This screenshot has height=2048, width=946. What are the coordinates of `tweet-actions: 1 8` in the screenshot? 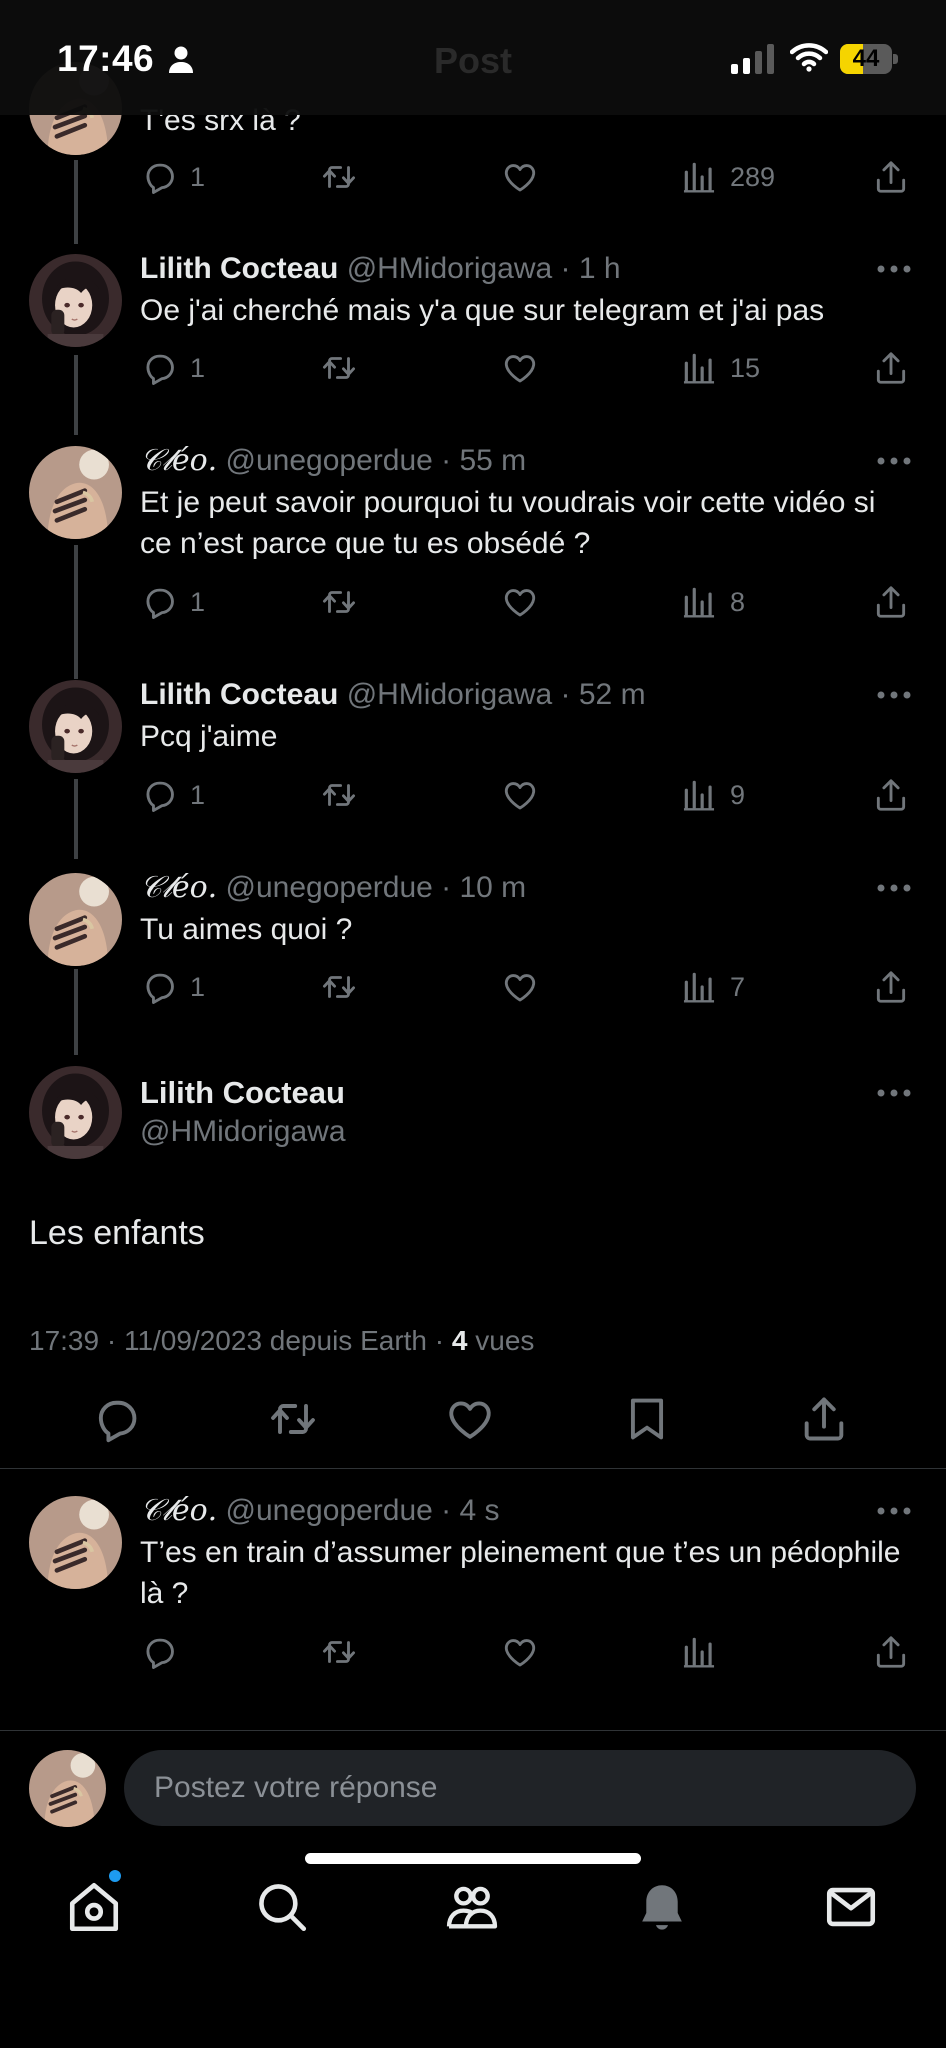 It's located at (530, 602).